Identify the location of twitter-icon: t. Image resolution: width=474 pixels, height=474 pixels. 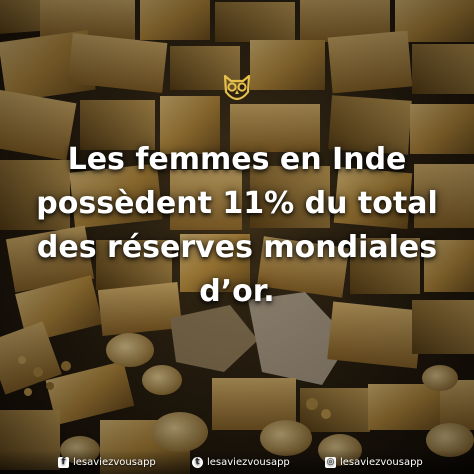
(197, 462).